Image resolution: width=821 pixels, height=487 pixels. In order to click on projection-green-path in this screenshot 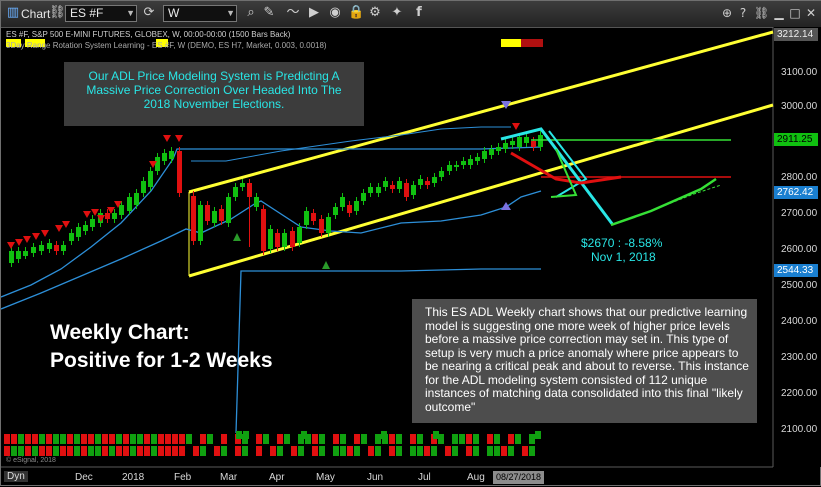, I will do `click(663, 202)`.